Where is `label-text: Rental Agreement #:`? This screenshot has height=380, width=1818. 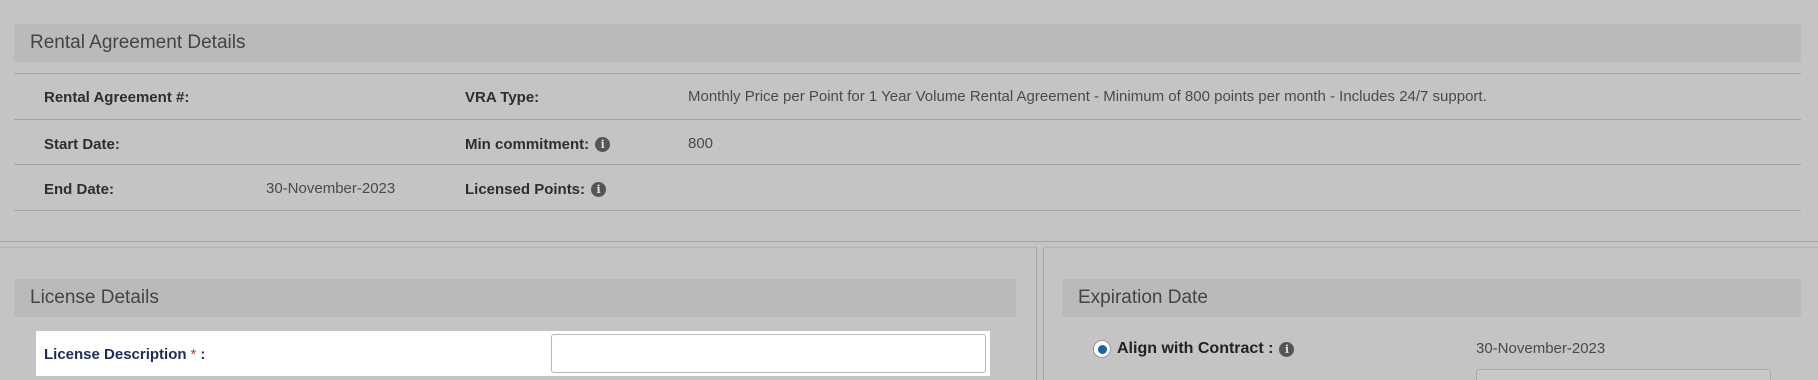 label-text: Rental Agreement #: is located at coordinates (117, 97).